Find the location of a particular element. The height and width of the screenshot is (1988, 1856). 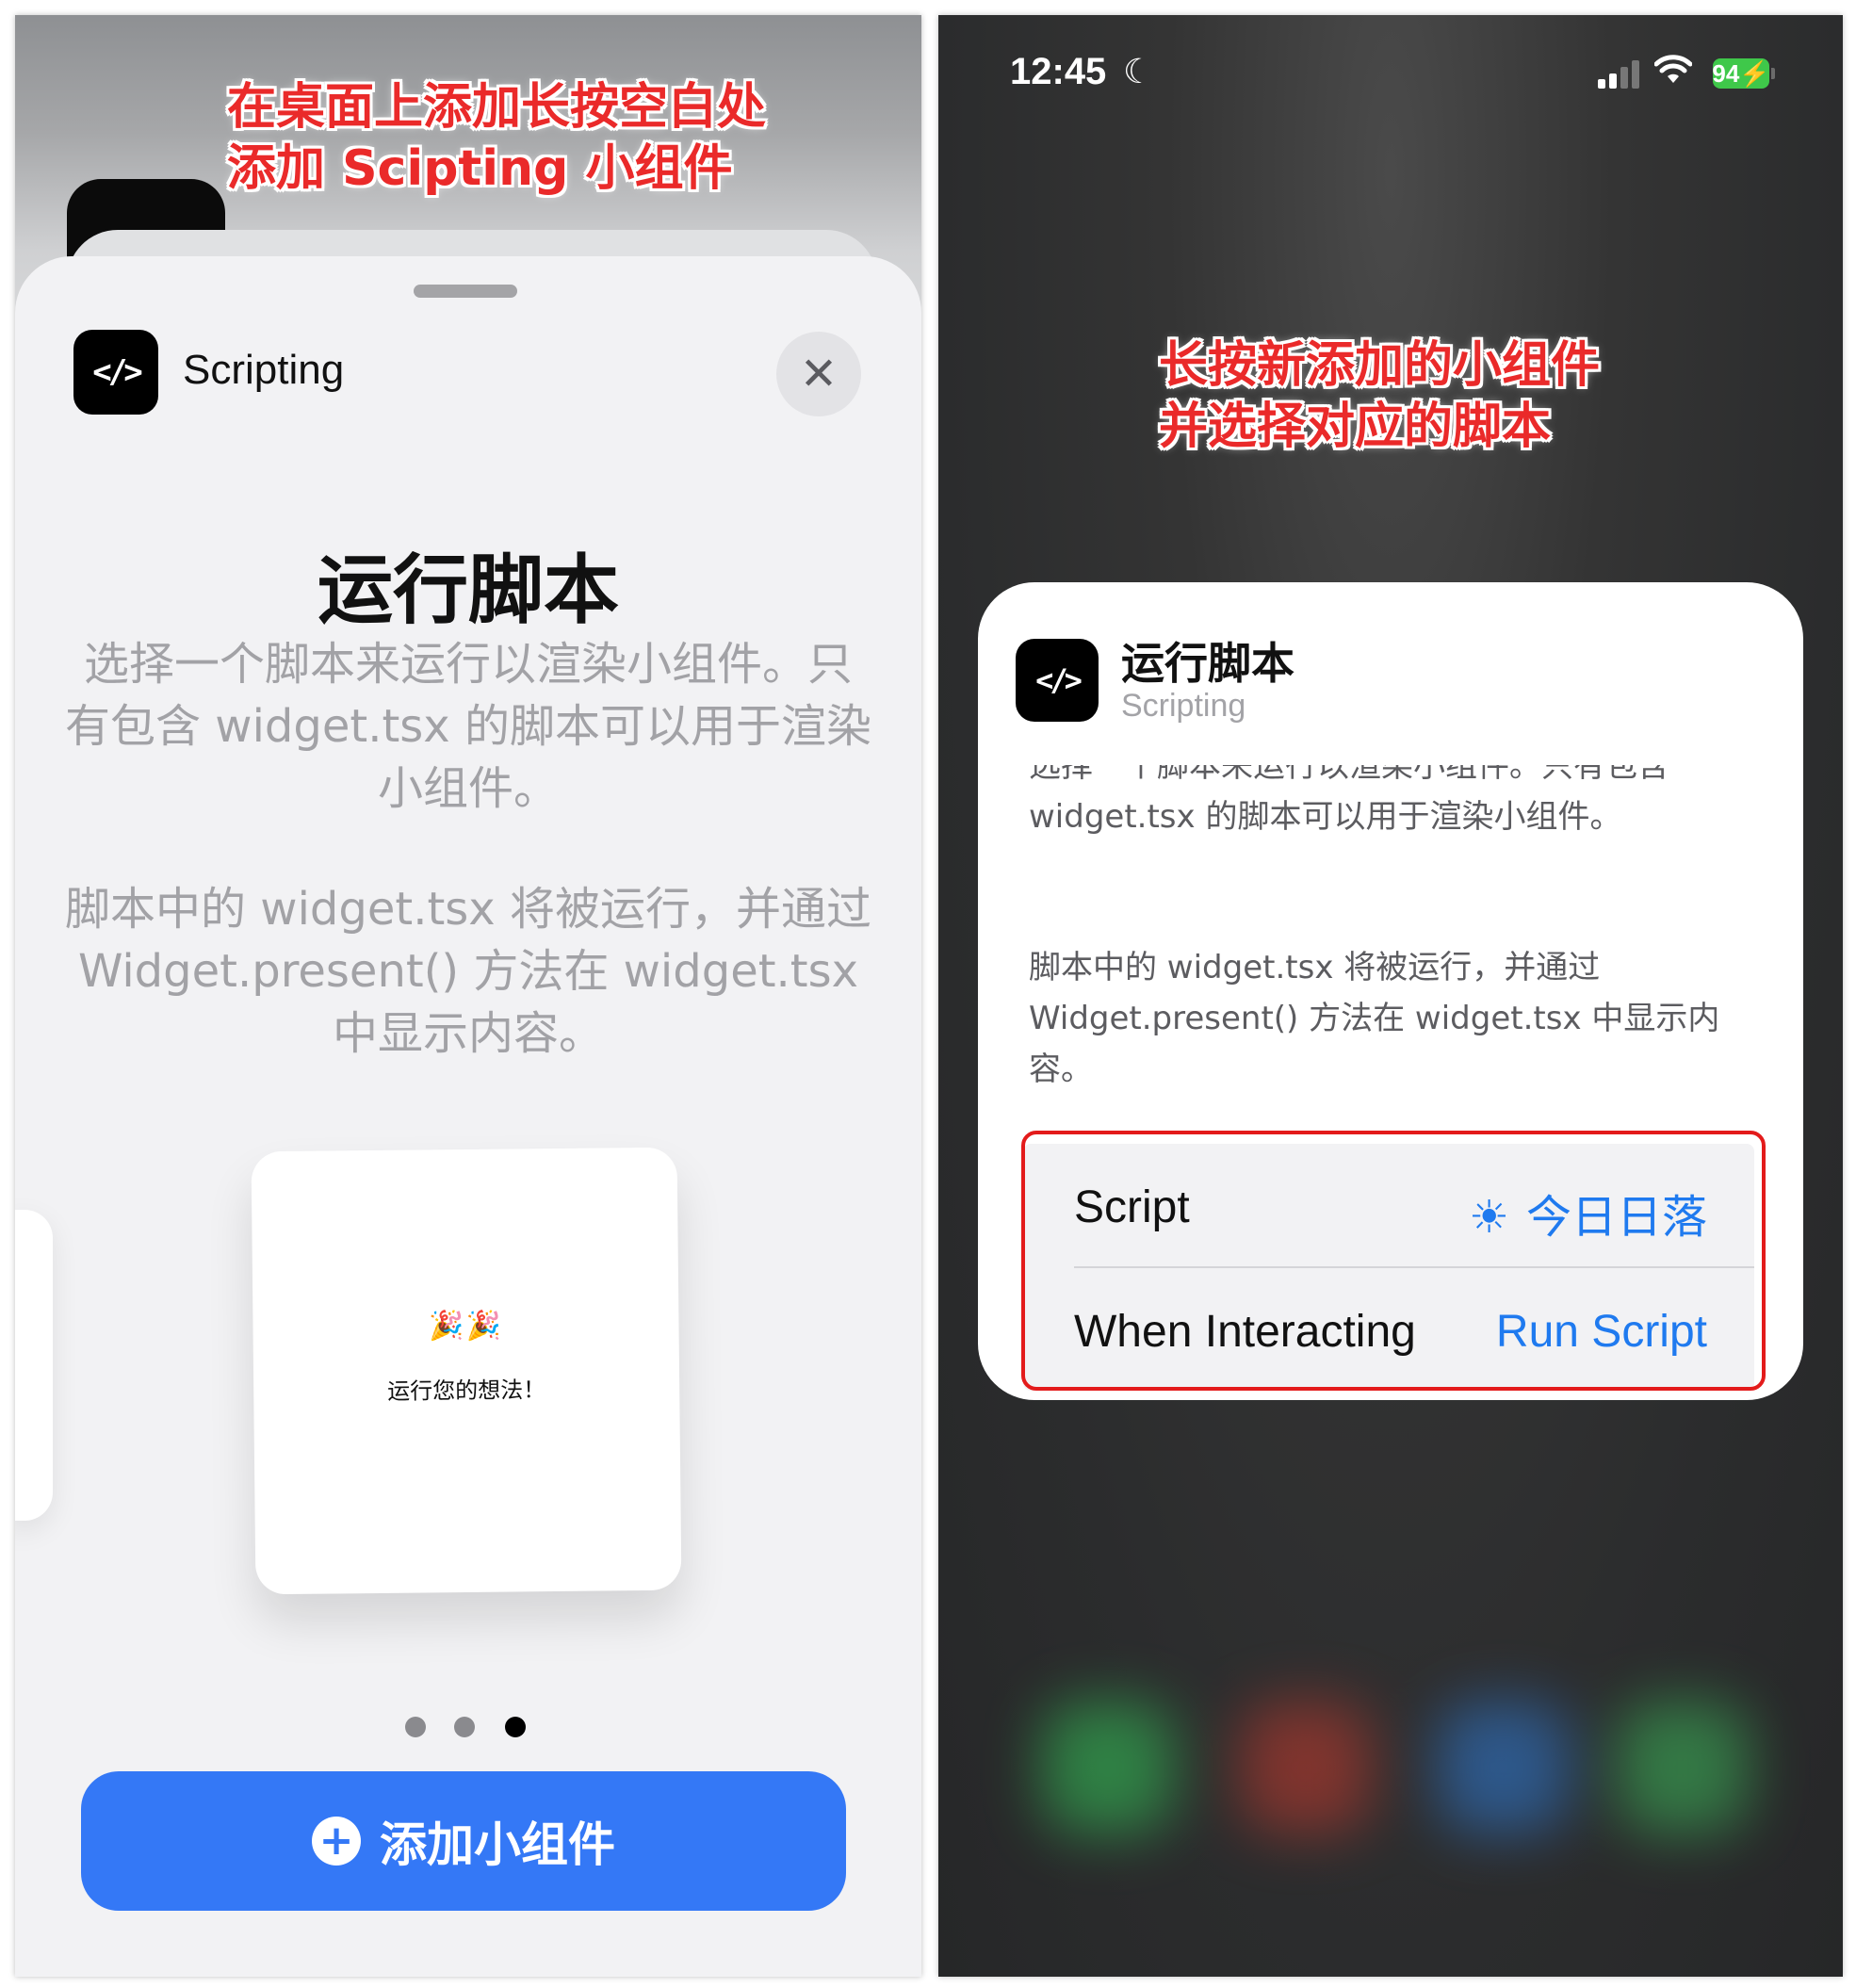

script-value: ☀ 今日日落 is located at coordinates (1588, 1213).